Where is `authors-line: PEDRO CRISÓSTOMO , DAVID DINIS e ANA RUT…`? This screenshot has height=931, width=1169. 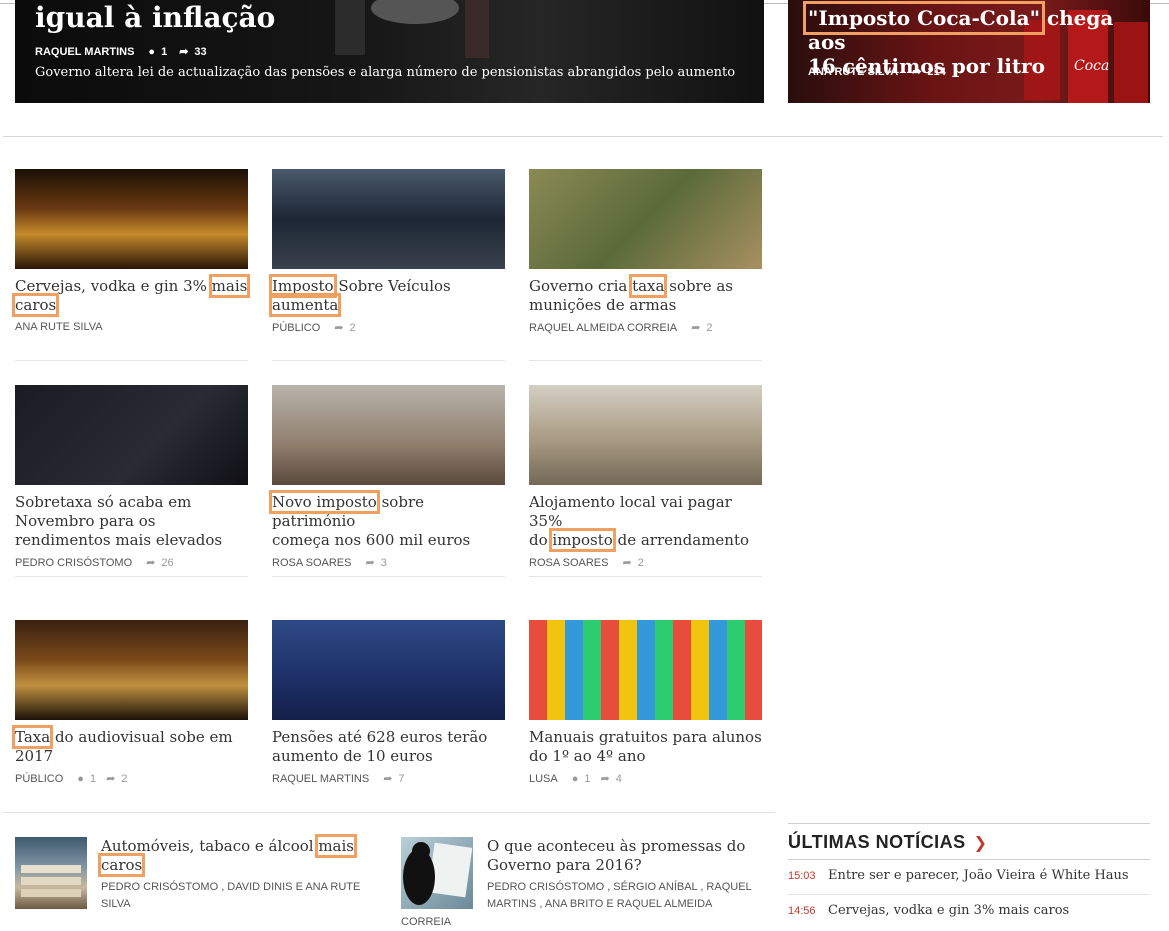
authors-line: PEDRO CRISÓSTOMO , DAVID DINIS e ANA RUT… is located at coordinates (236, 887).